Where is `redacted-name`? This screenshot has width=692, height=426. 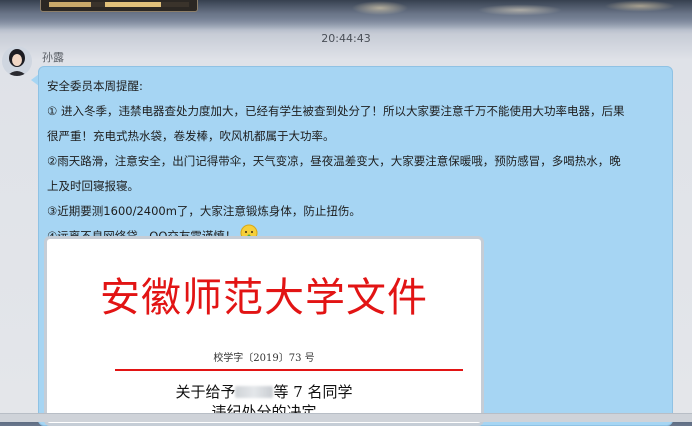 redacted-name is located at coordinates (254, 392).